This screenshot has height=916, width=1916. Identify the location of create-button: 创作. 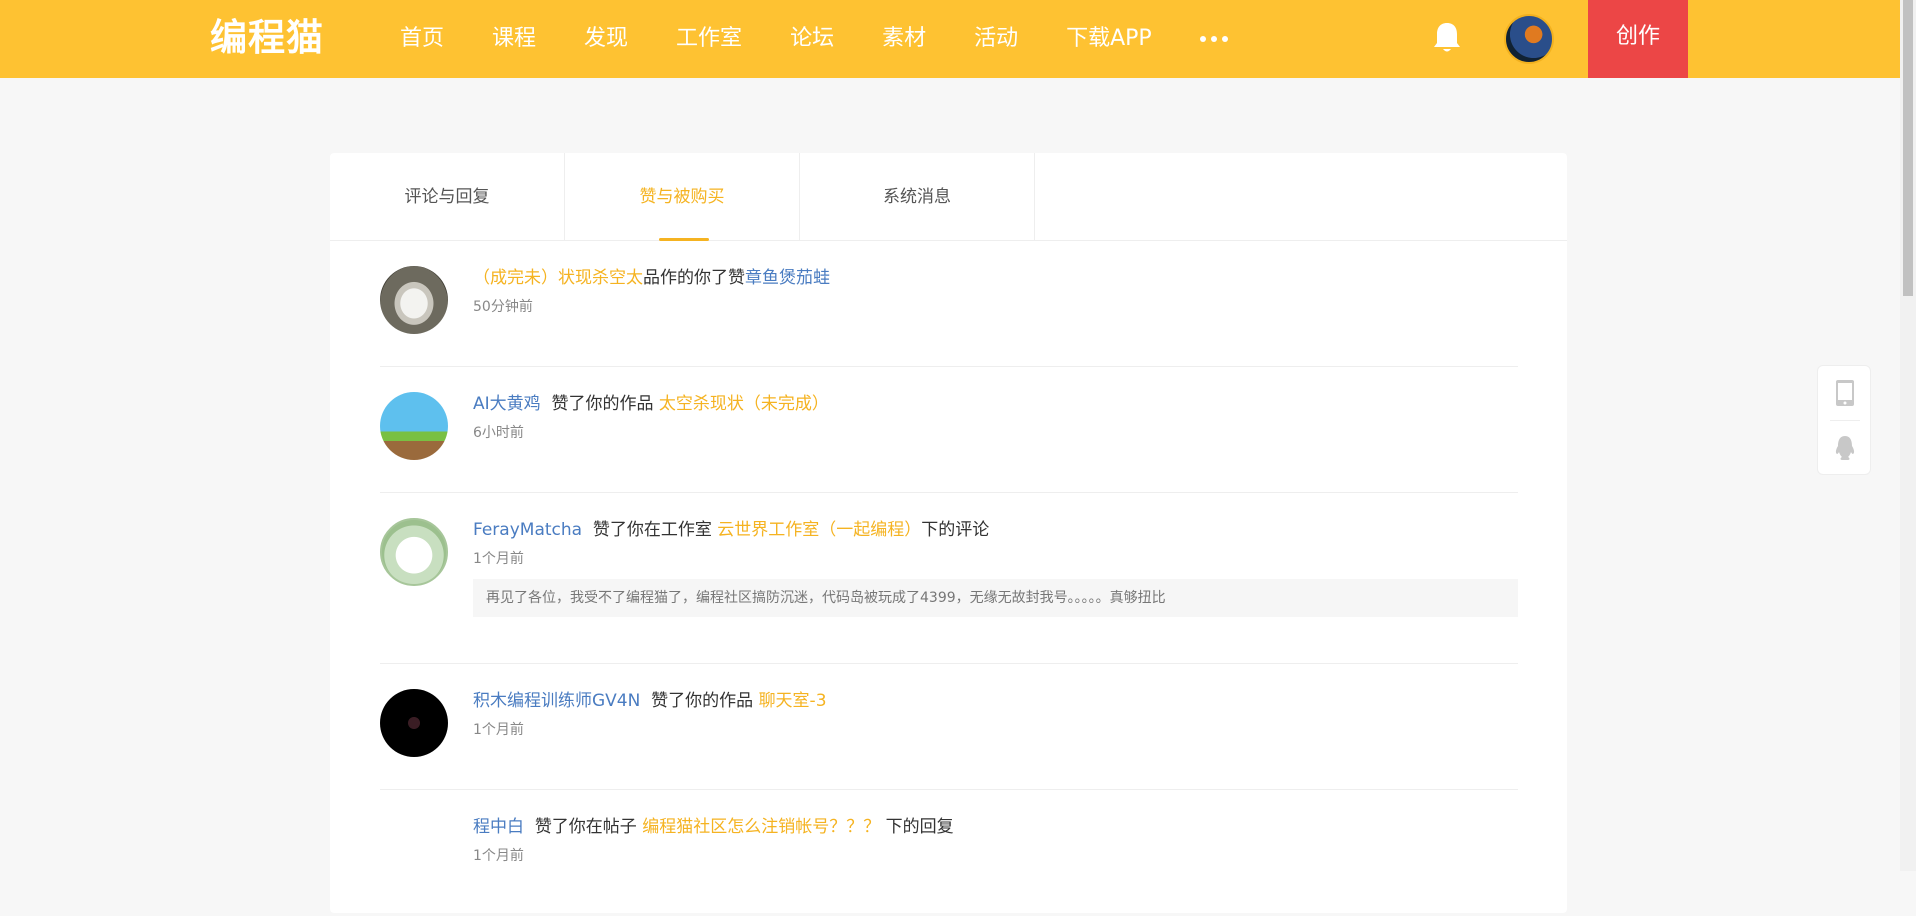
(1638, 39).